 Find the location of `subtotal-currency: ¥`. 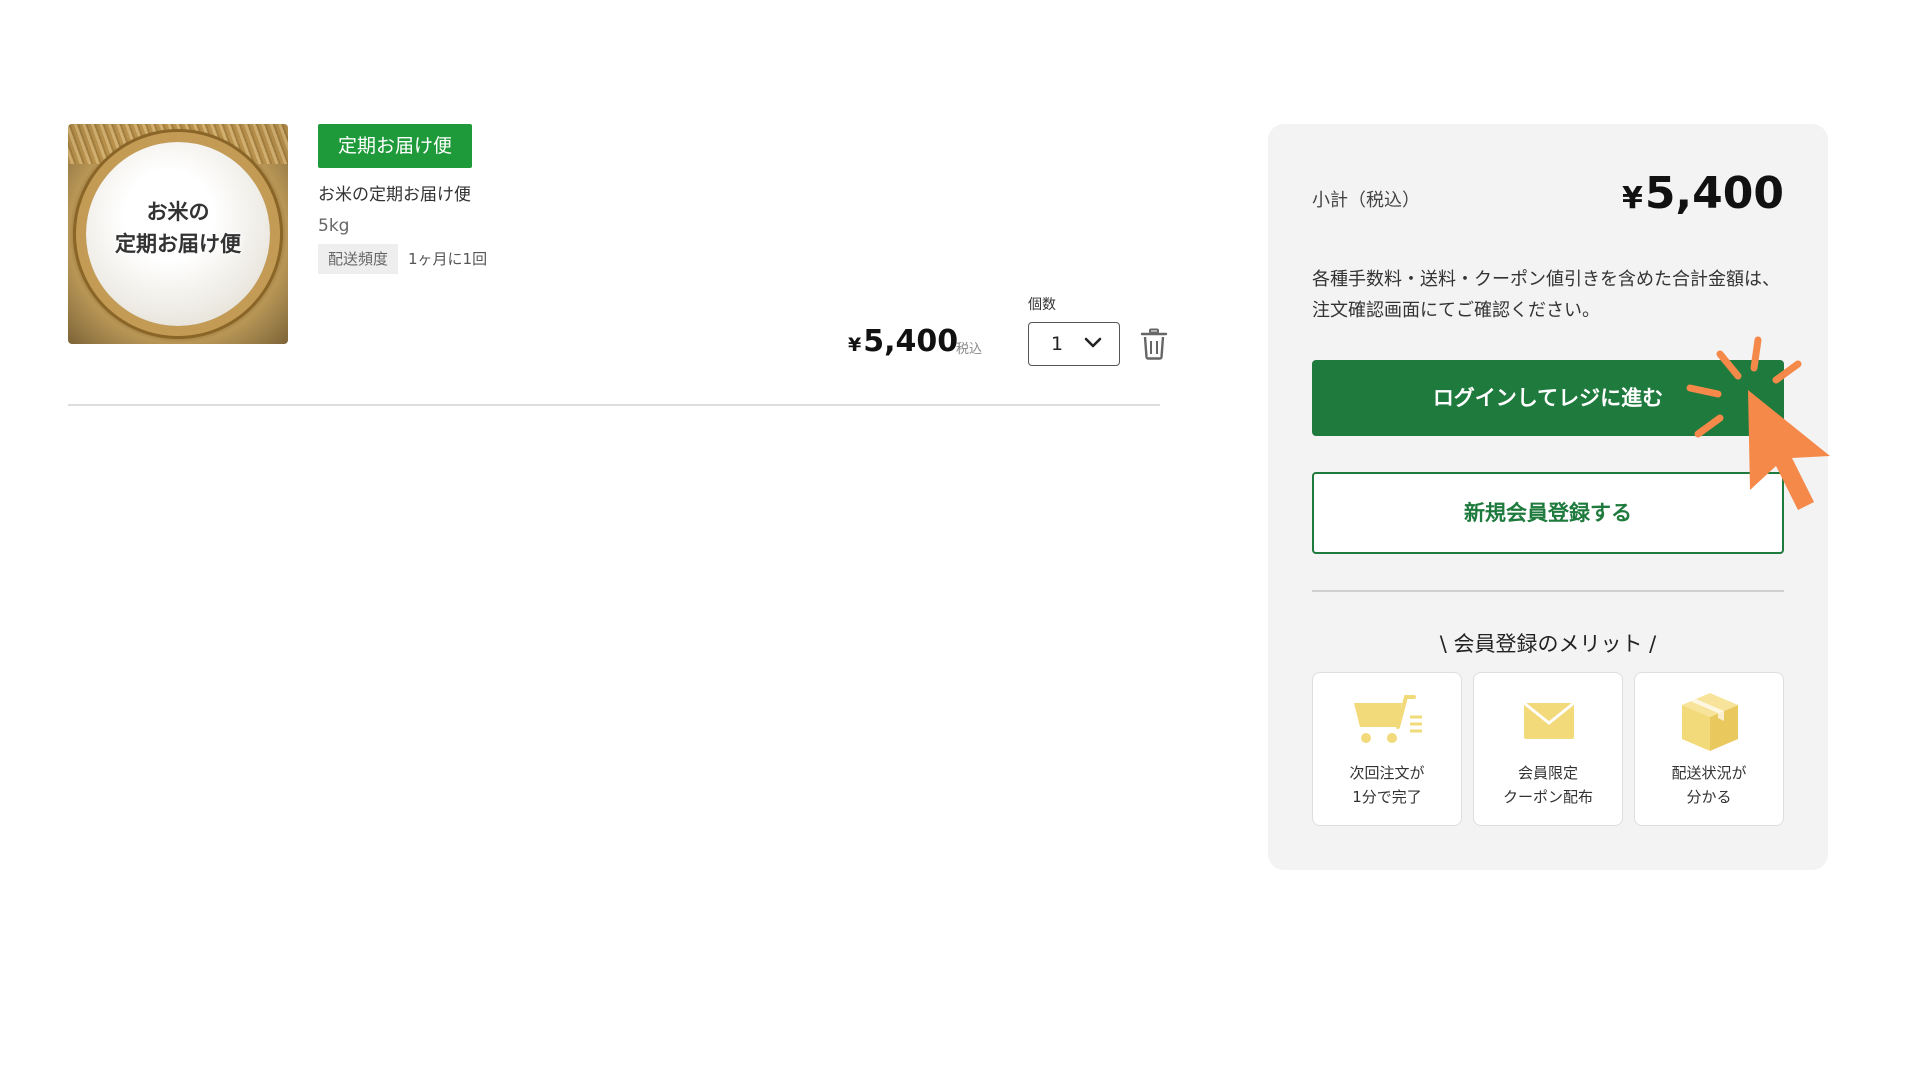

subtotal-currency: ¥ is located at coordinates (1632, 198).